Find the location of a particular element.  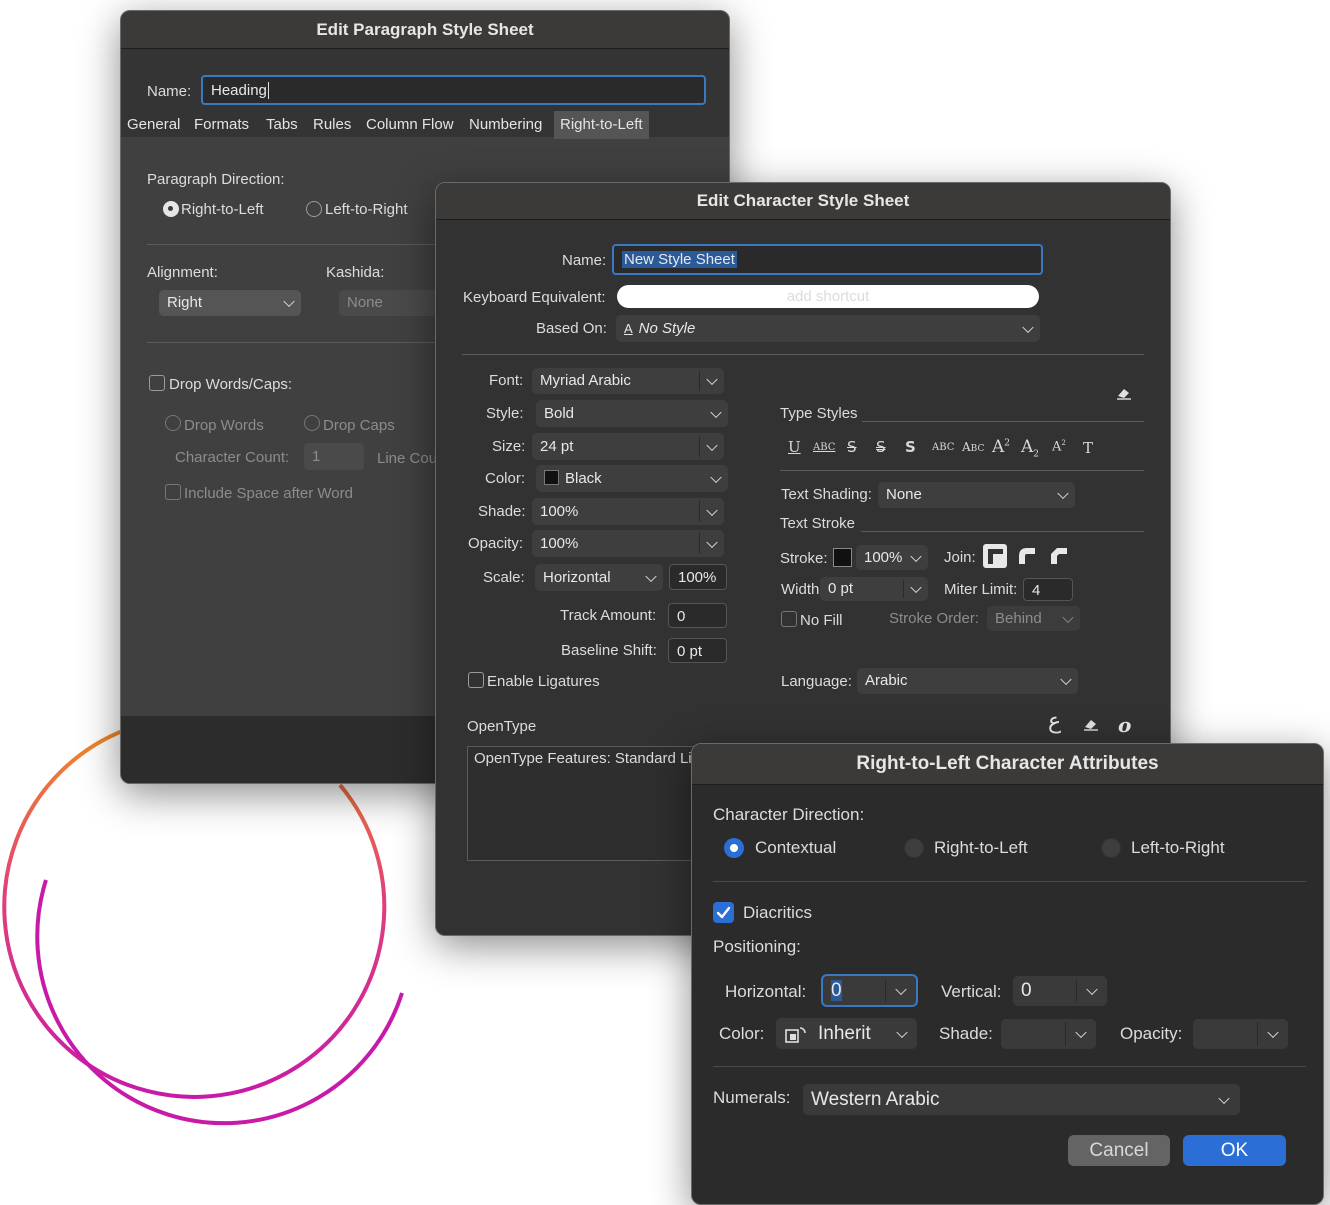

tab-numbering: Numbering is located at coordinates (505, 125).